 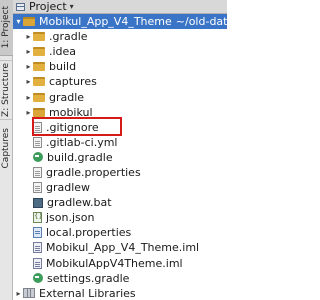 I want to click on script-file-icon, so click(x=37, y=188).